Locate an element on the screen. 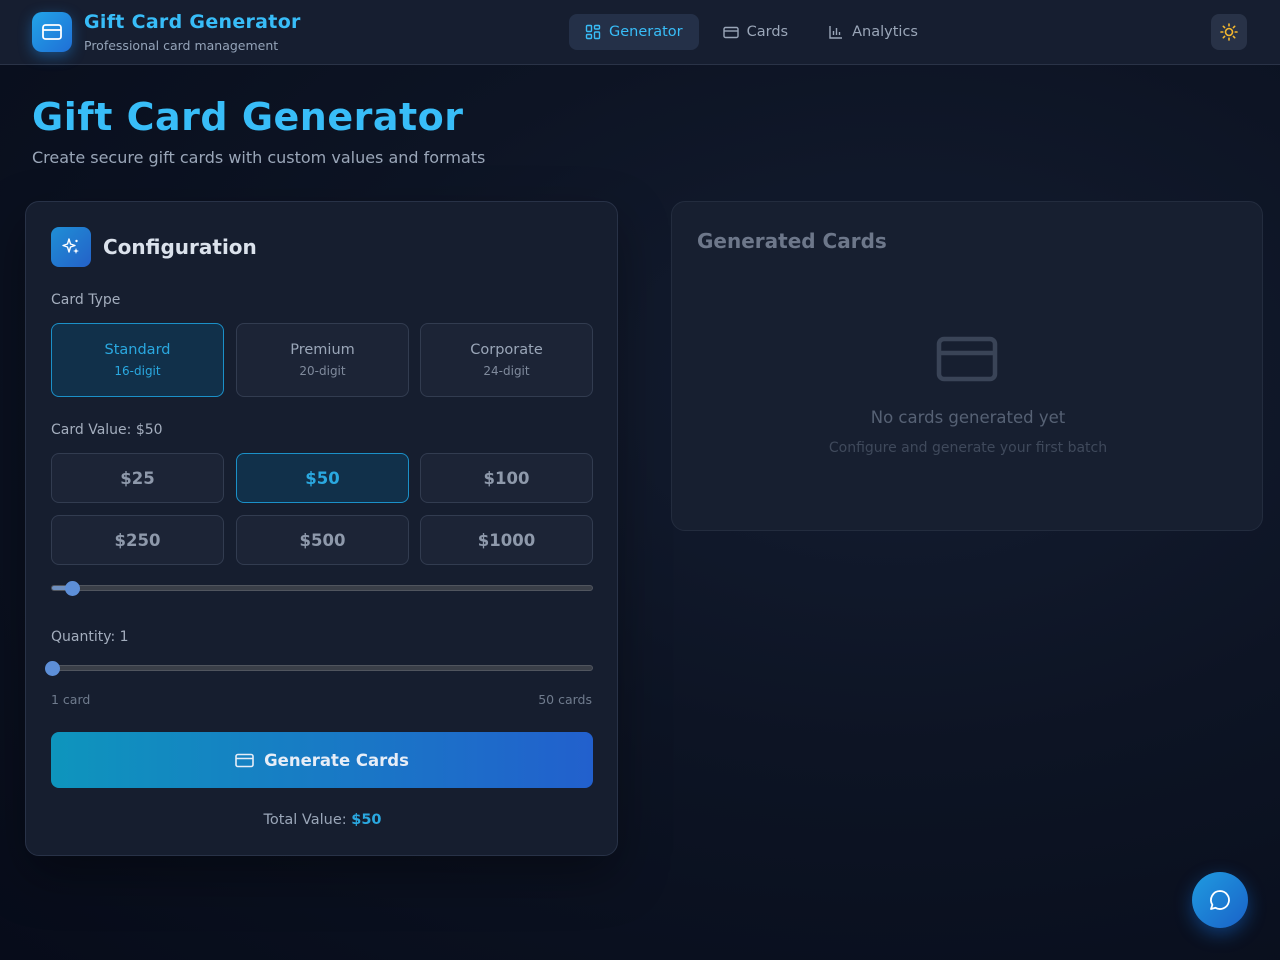  theme-toggle-button is located at coordinates (1229, 32).